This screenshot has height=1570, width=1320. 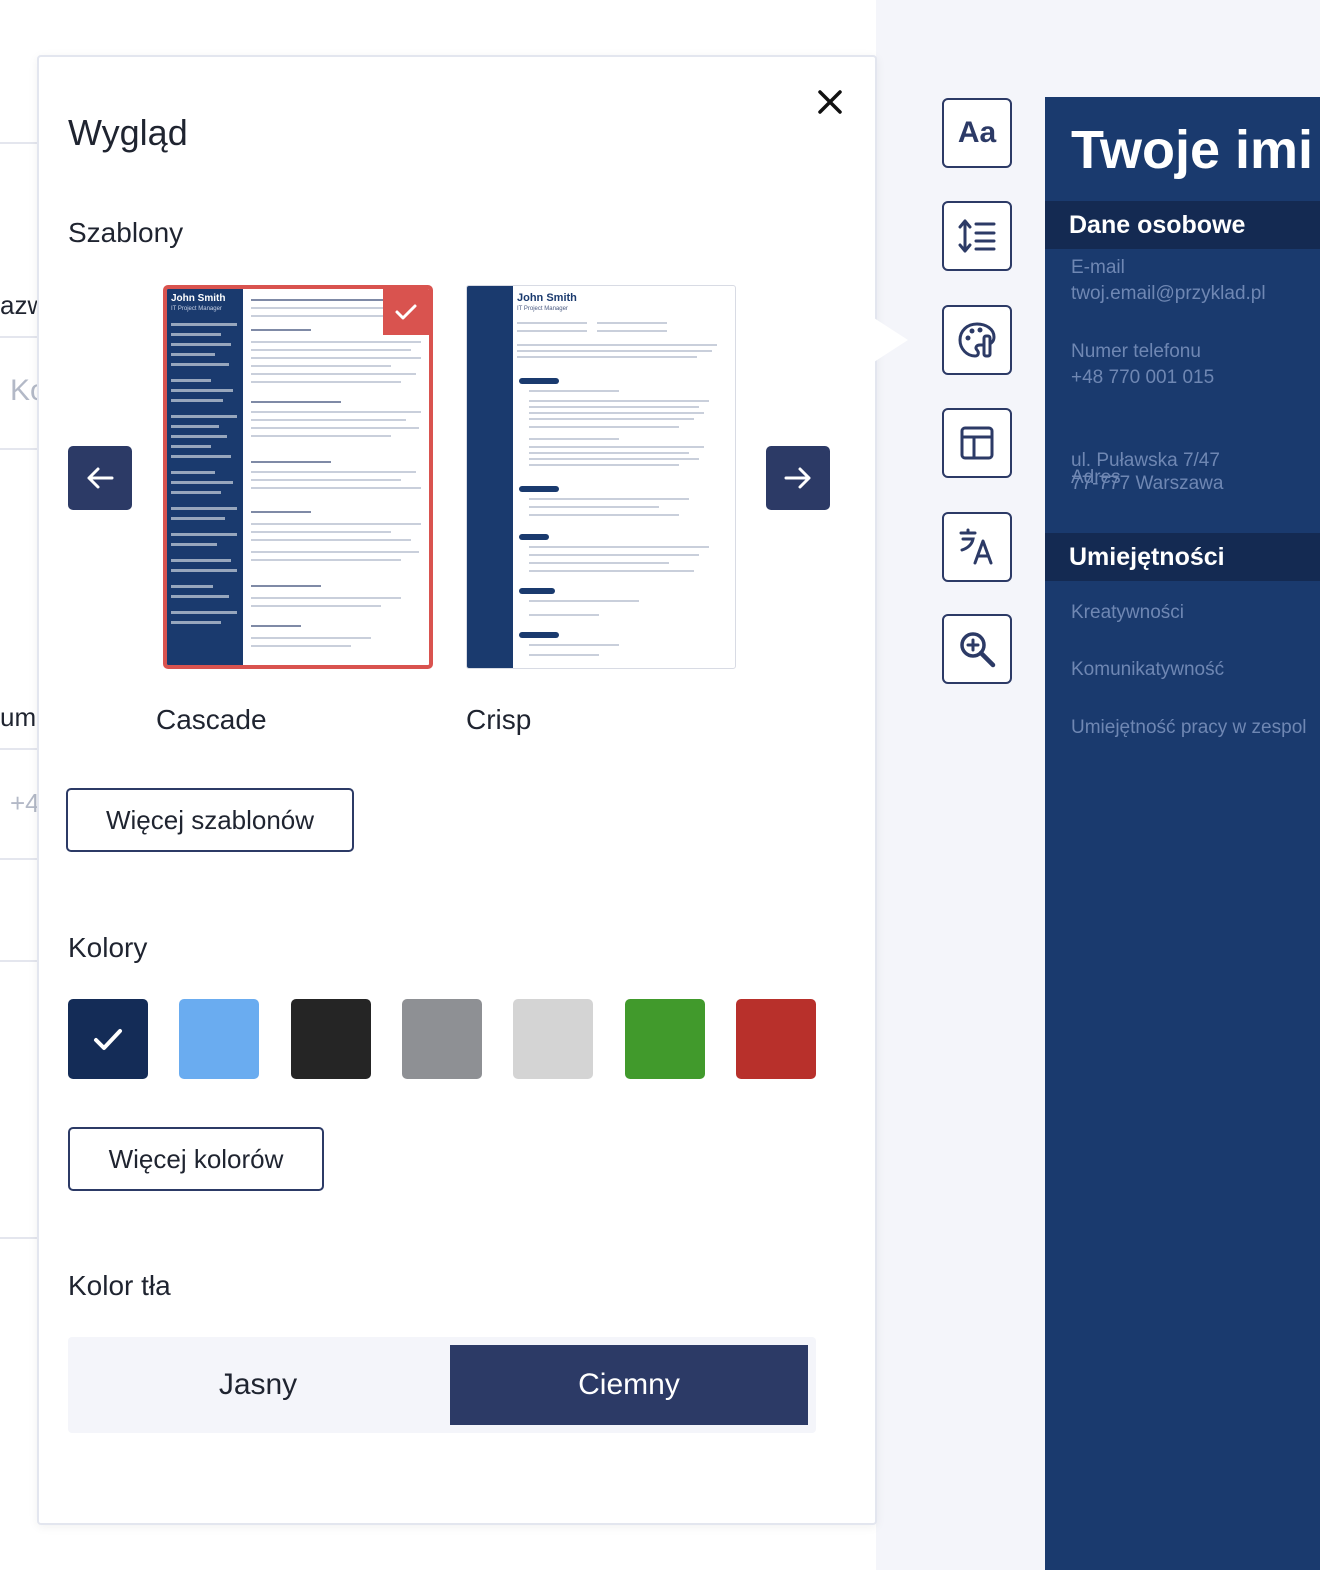 I want to click on font-icon: Aa, so click(x=977, y=132).